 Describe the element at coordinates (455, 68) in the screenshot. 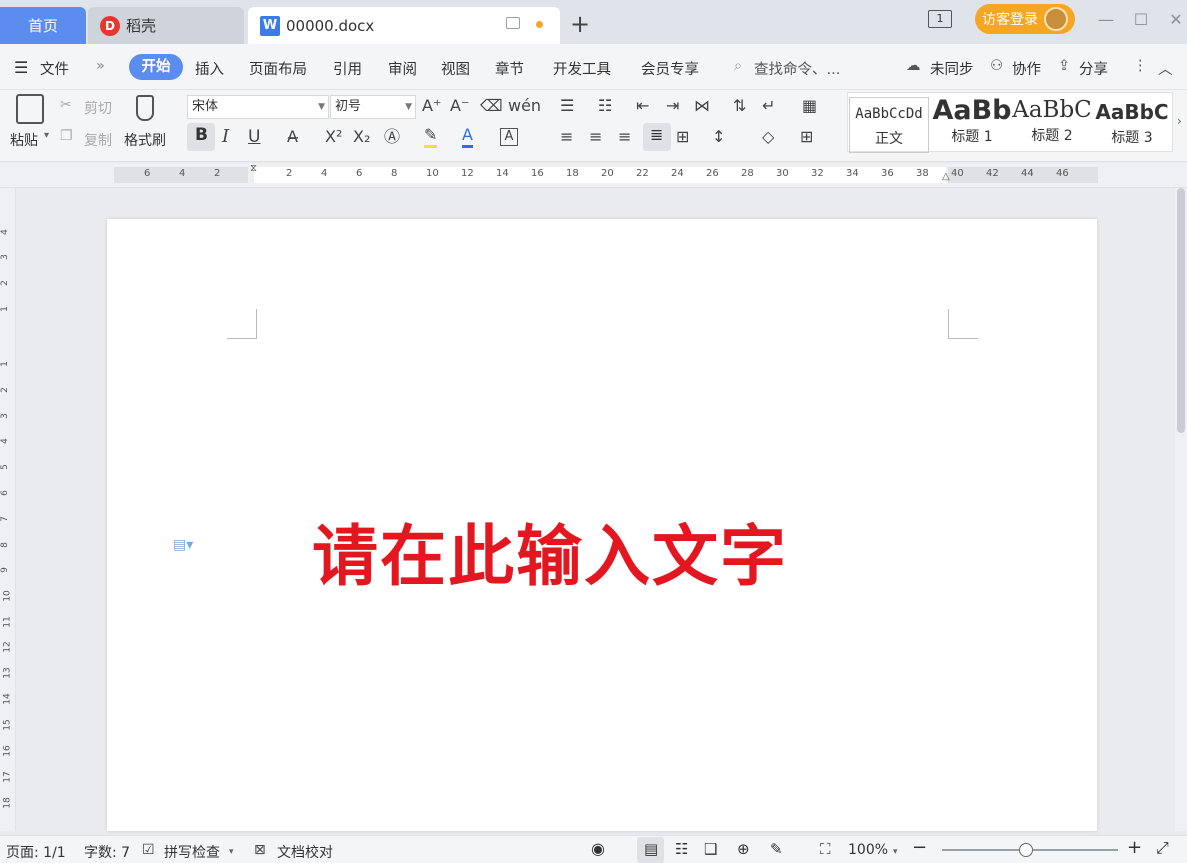

I see `menu-view: 视图` at that location.